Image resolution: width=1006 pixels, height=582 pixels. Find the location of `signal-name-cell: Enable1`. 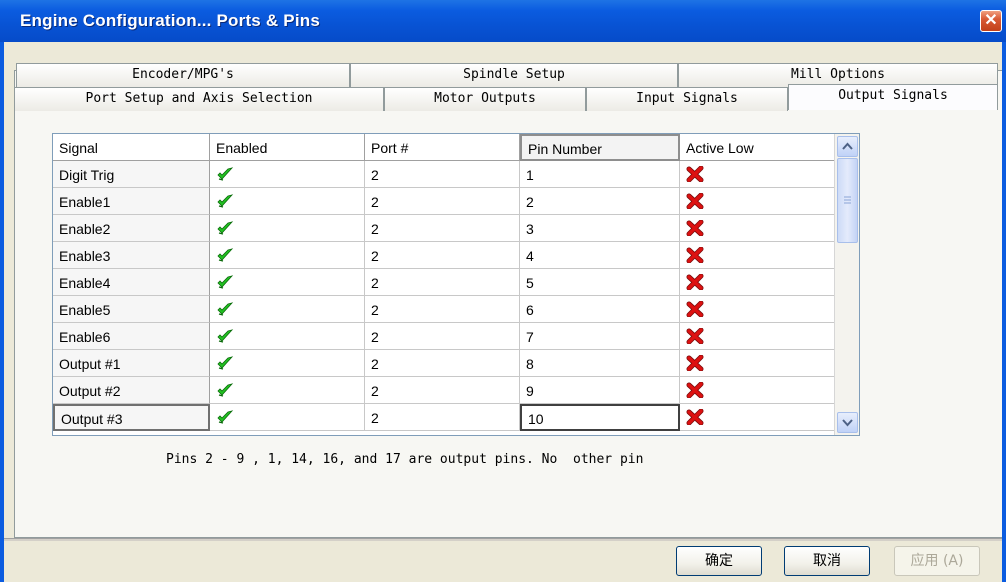

signal-name-cell: Enable1 is located at coordinates (131, 201).